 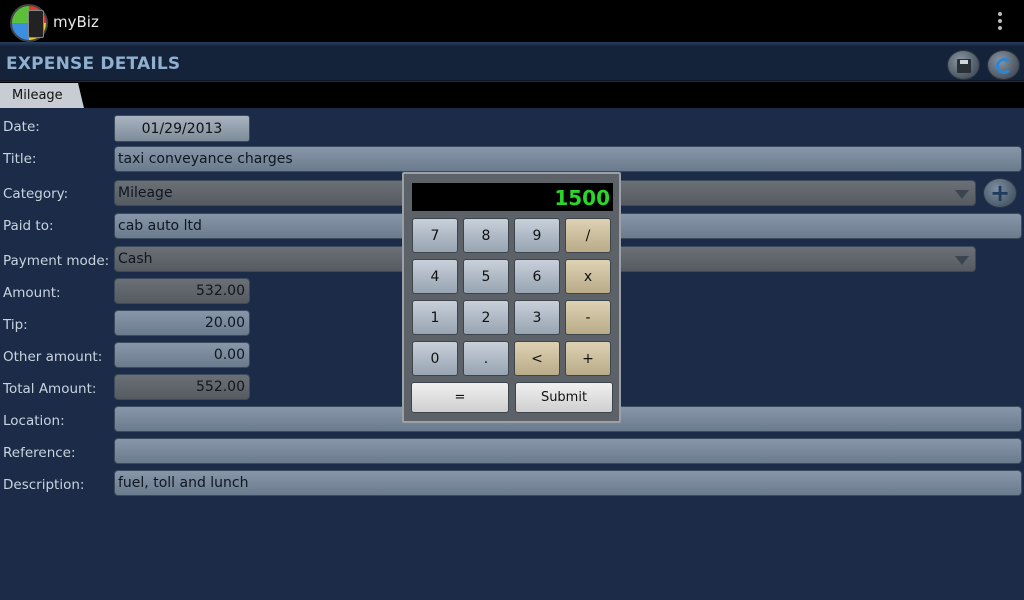 What do you see at coordinates (588, 317) in the screenshot?
I see `key-subtract-button: -` at bounding box center [588, 317].